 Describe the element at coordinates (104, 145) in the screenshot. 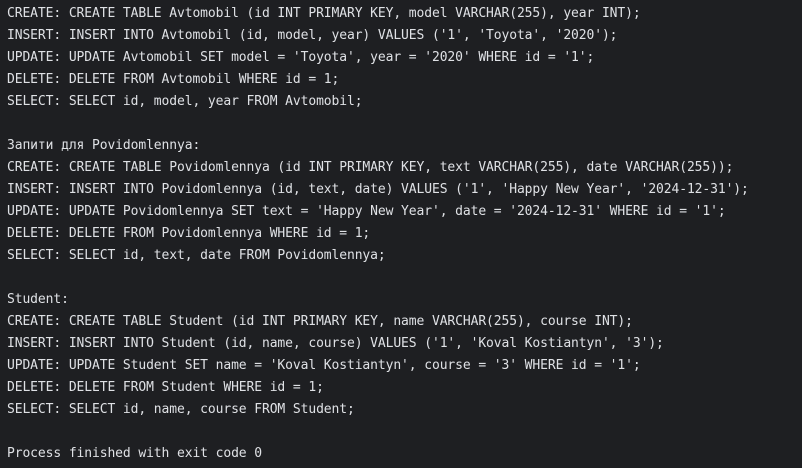

I see `console-line: Запити для Povidomlennya:` at that location.